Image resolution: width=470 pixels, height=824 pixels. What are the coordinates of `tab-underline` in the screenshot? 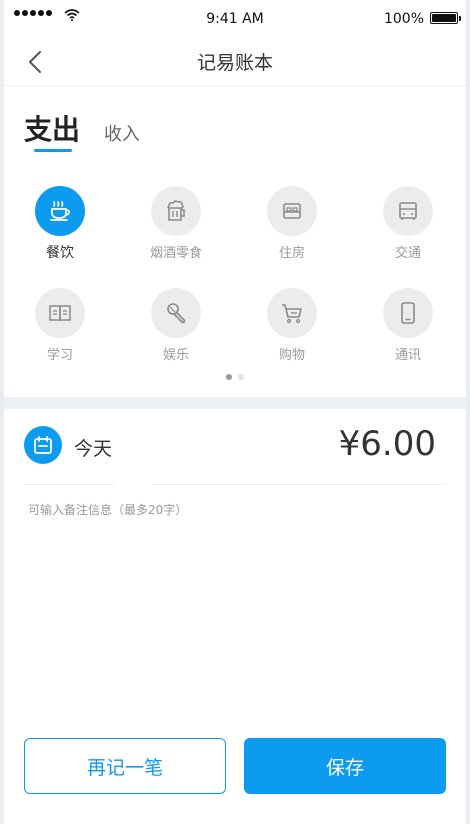 It's located at (53, 150).